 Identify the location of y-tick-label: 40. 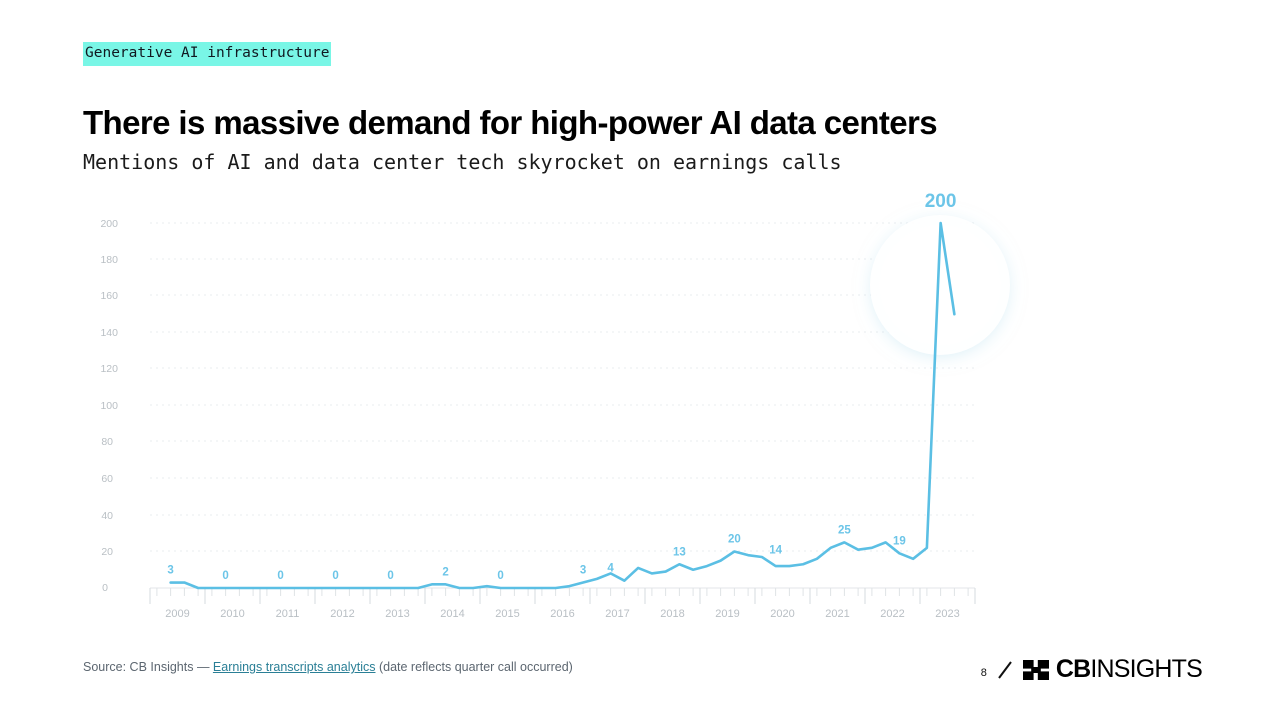
(107, 516).